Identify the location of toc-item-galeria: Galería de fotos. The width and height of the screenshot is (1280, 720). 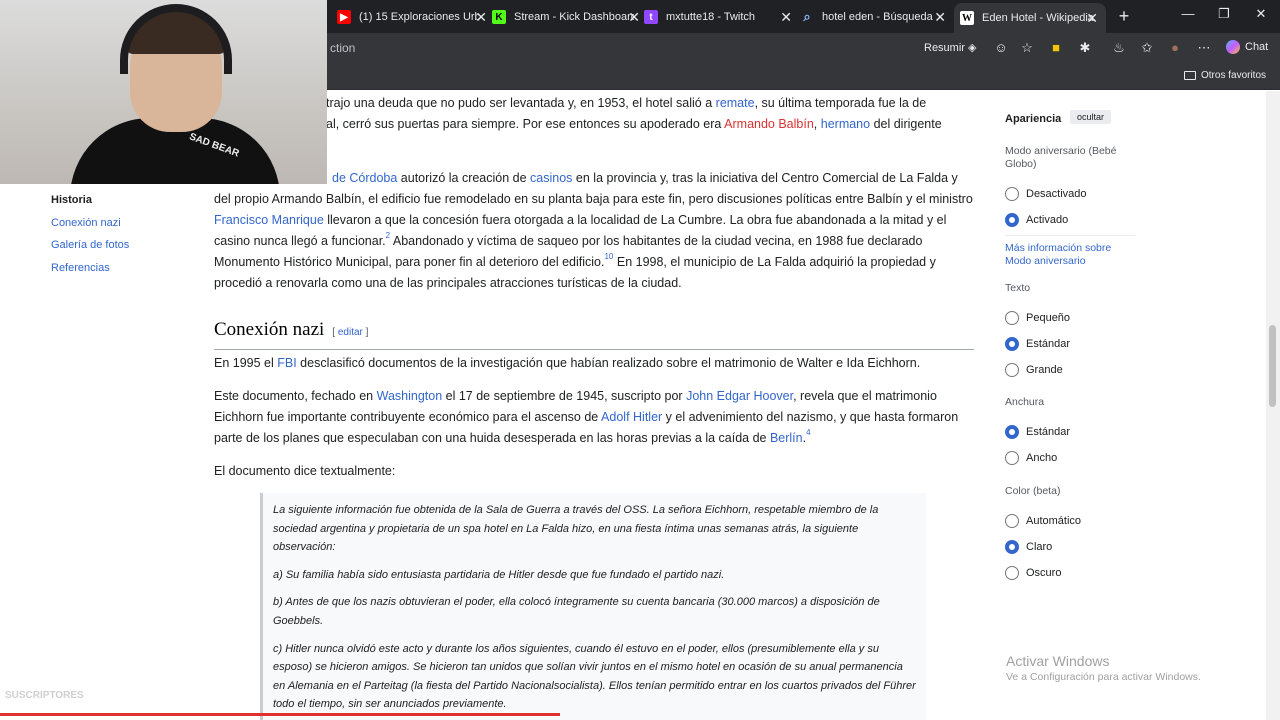
(90, 245).